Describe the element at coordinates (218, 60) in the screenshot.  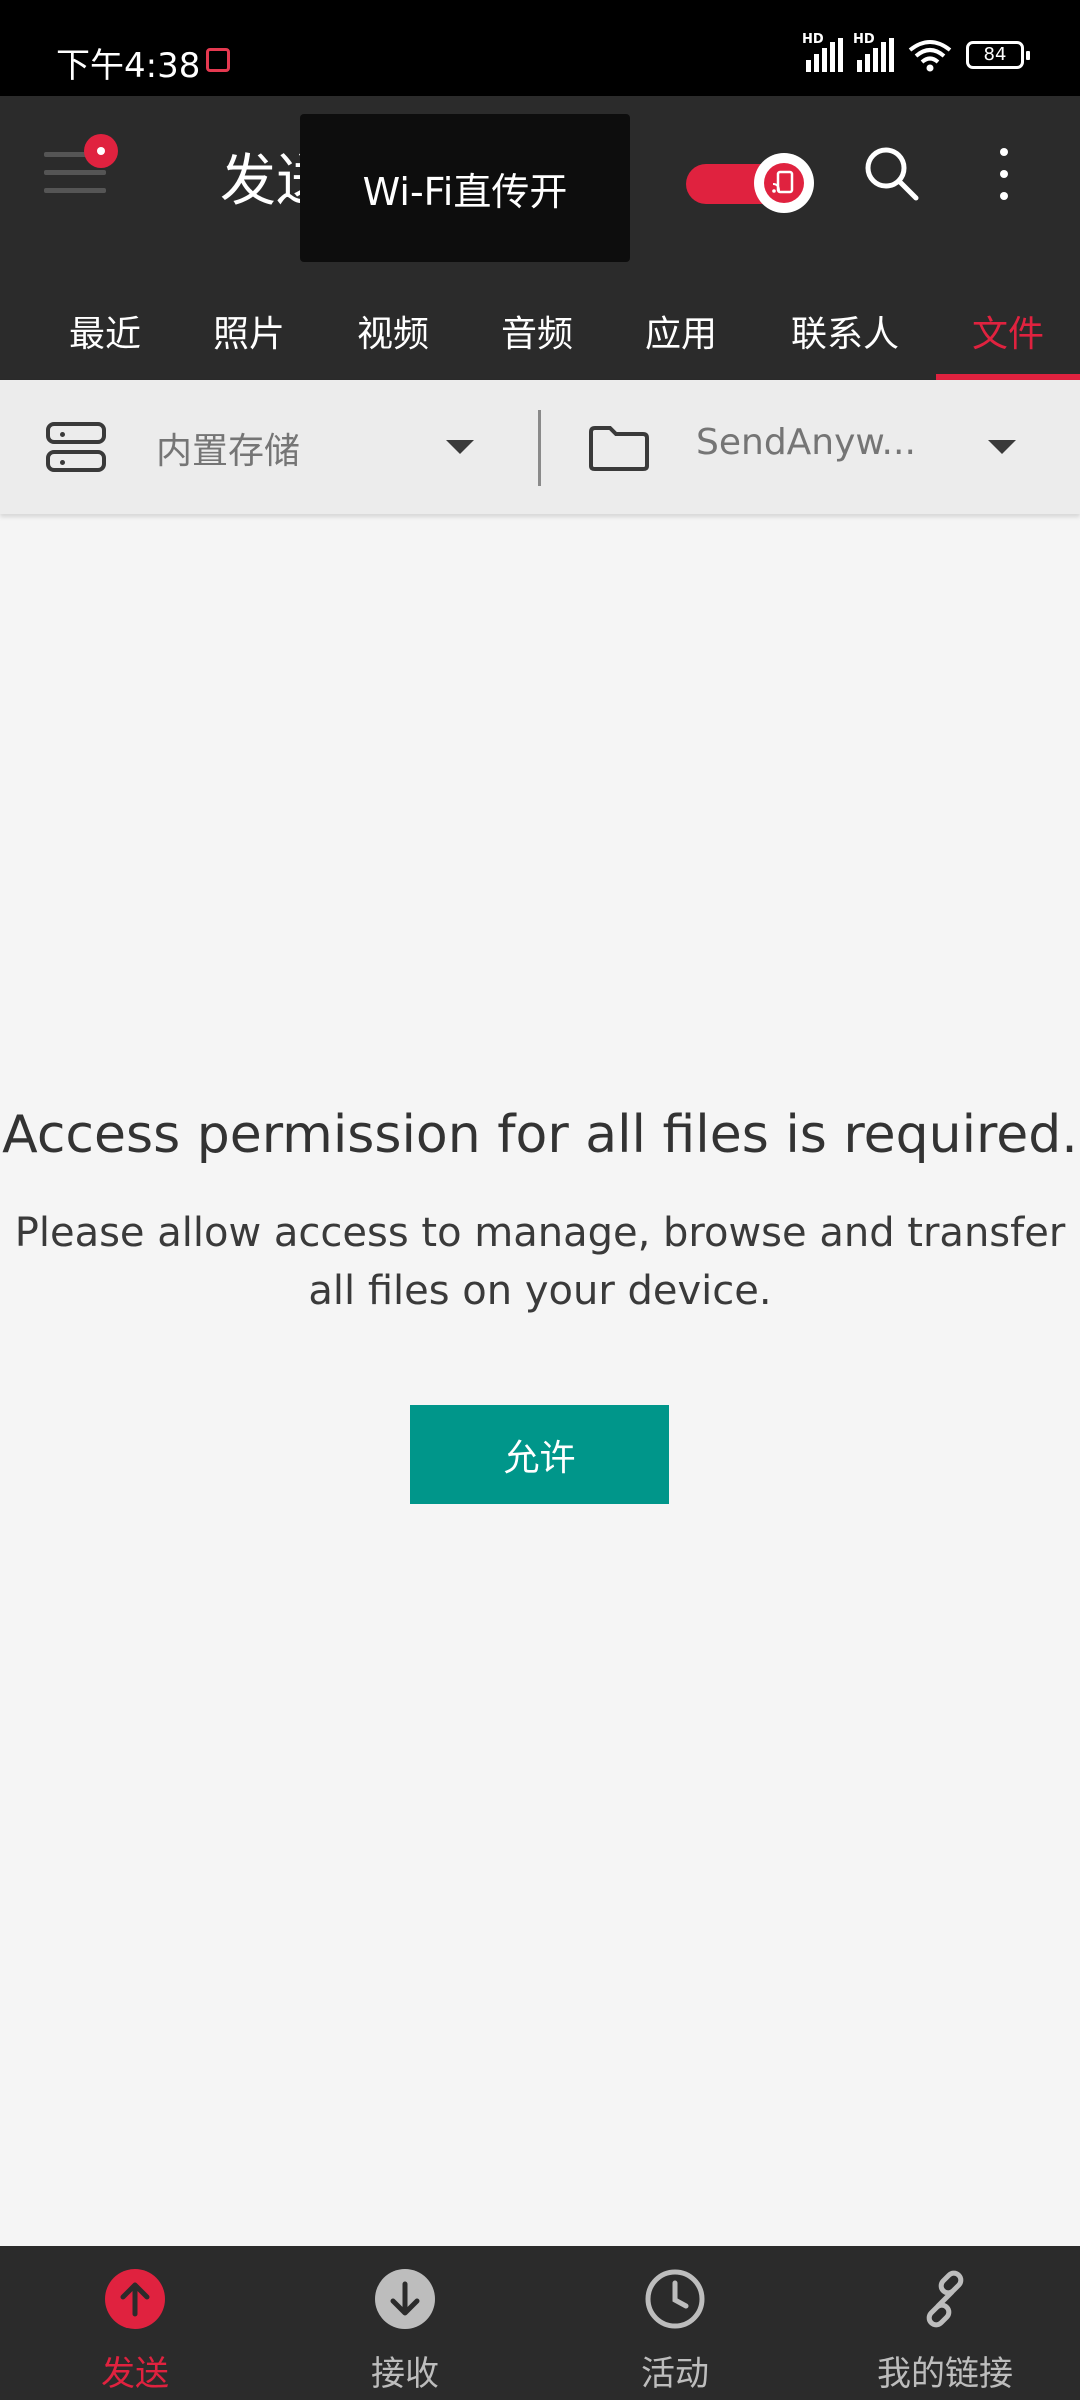
I see `notification-icon` at that location.